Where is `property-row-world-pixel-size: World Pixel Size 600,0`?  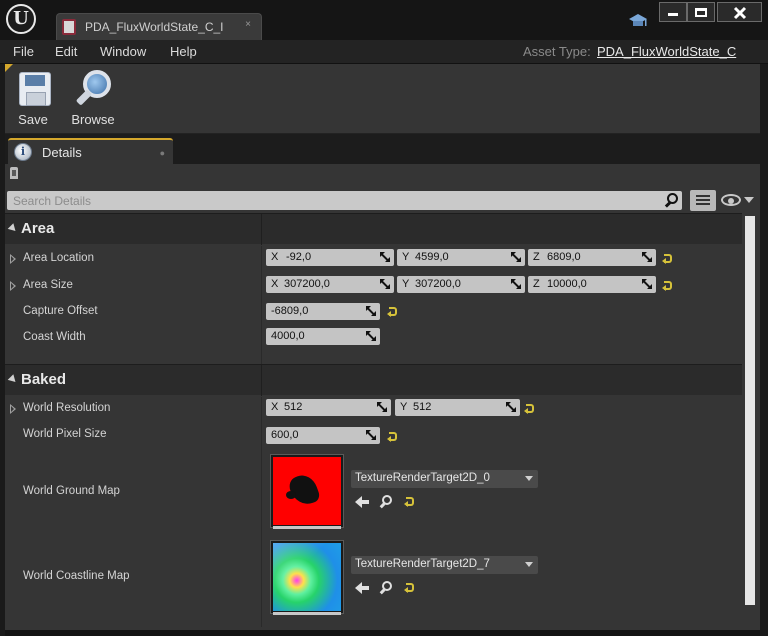
property-row-world-pixel-size: World Pixel Size 600,0 is located at coordinates (373, 436).